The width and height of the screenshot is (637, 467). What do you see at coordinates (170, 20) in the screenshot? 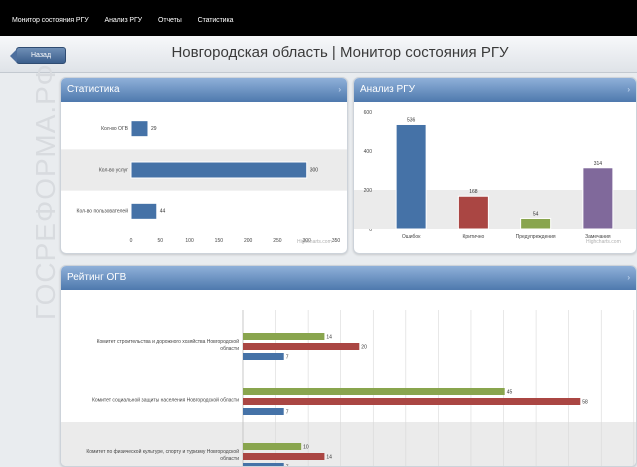
I see `nav-reports: Отчеты` at bounding box center [170, 20].